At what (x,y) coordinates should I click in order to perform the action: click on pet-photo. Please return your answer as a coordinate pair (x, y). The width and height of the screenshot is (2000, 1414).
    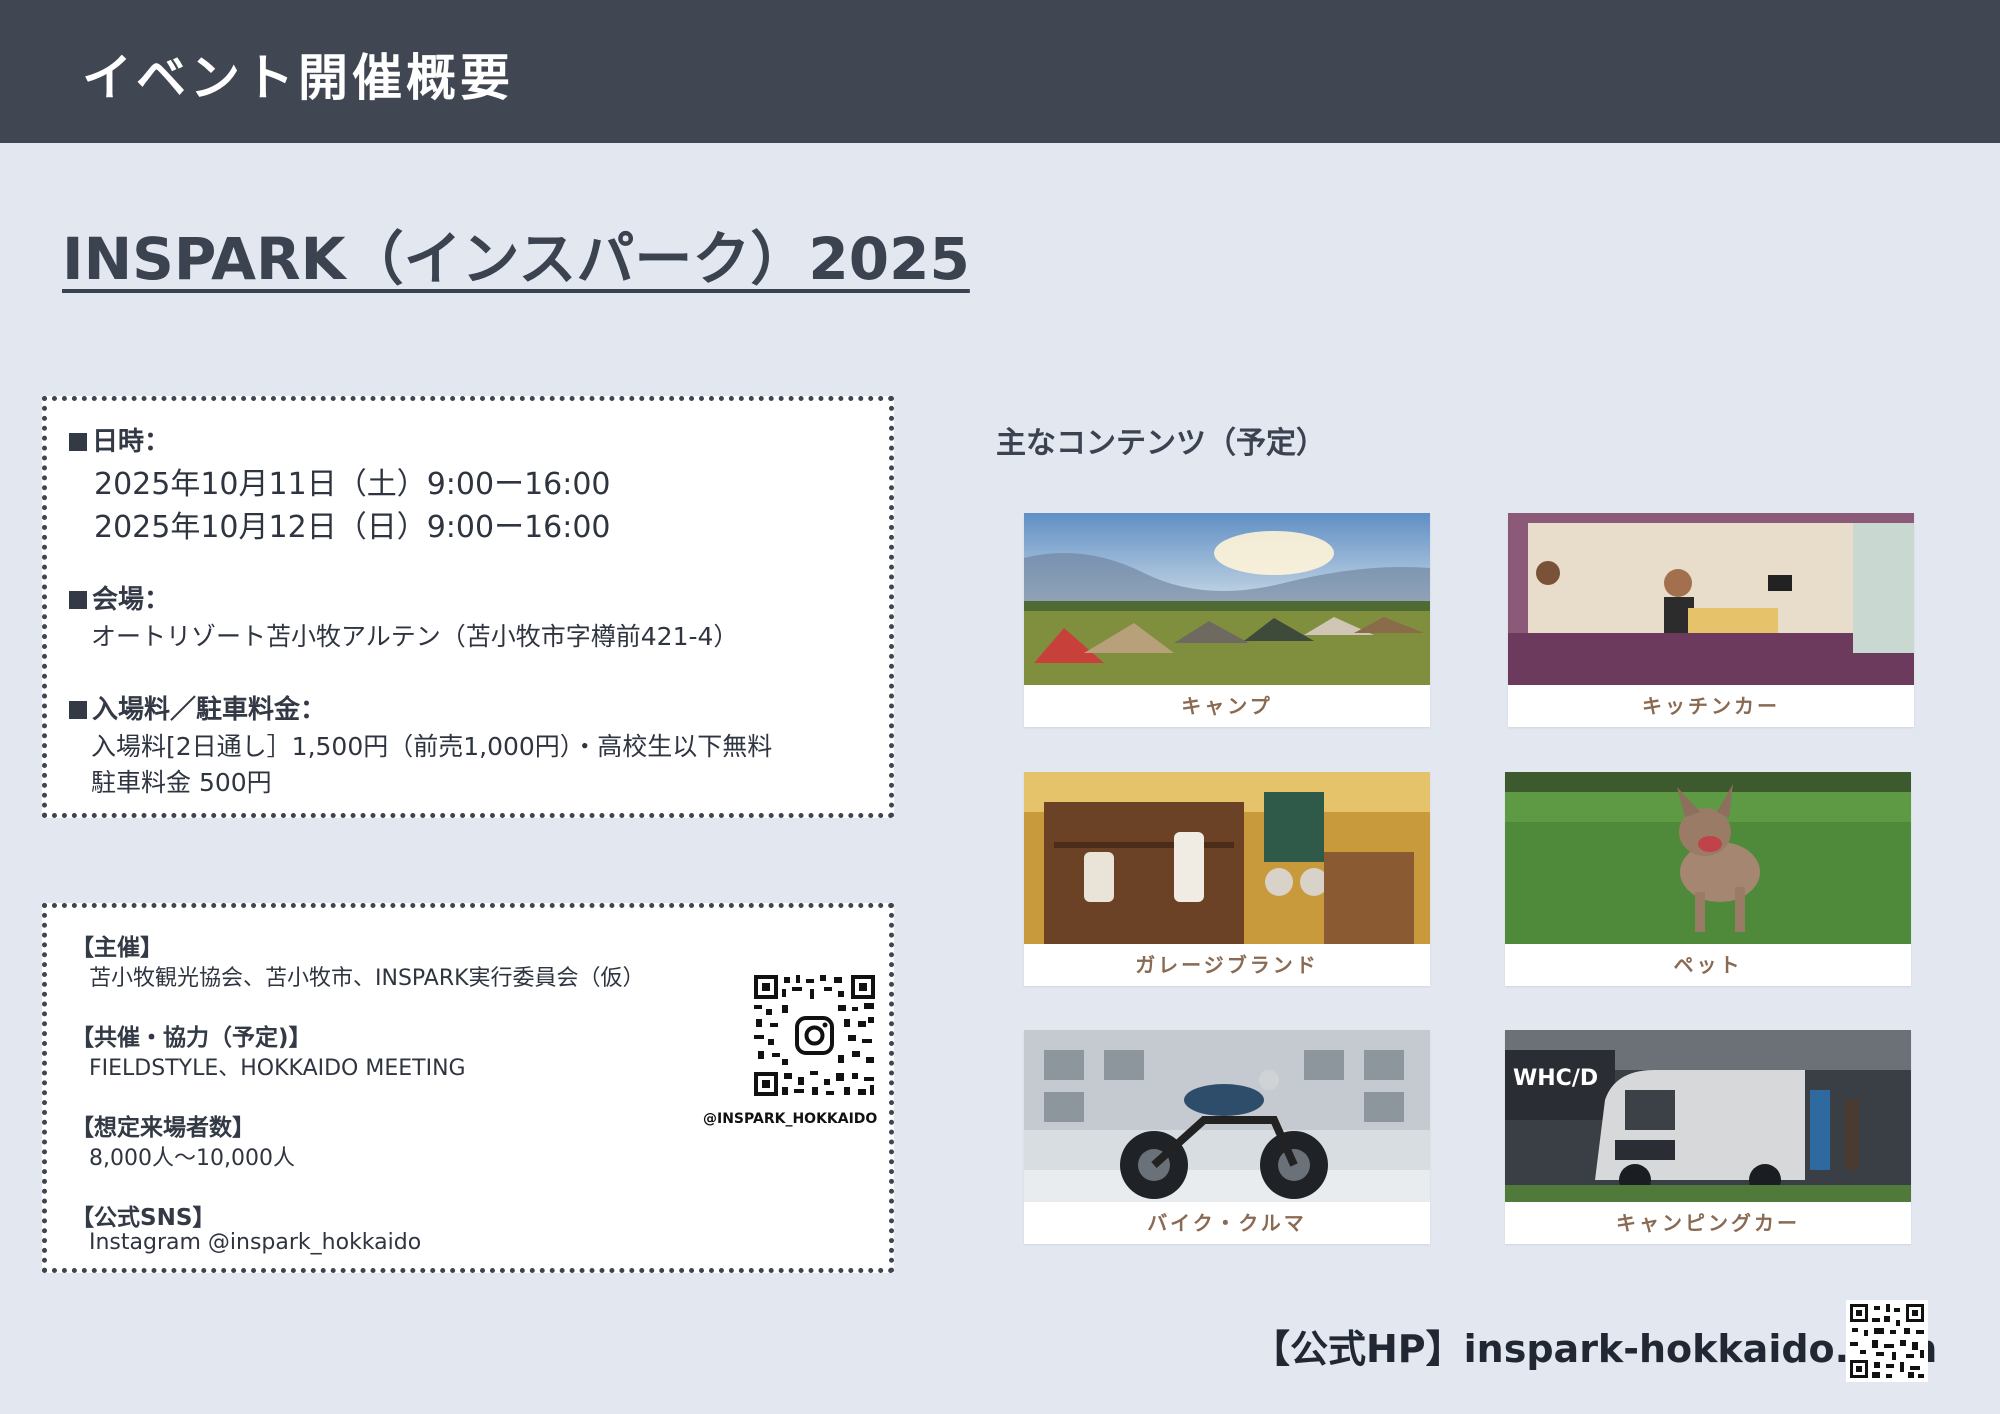
    Looking at the image, I should click on (1708, 858).